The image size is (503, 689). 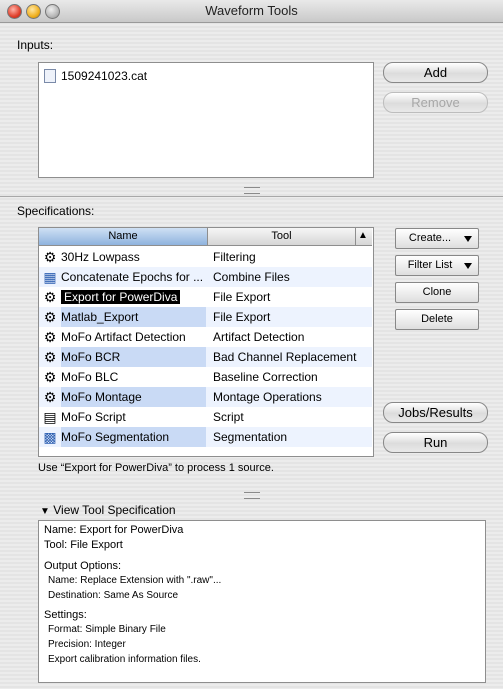 I want to click on spec-name: MoFo BLC, so click(x=90, y=377).